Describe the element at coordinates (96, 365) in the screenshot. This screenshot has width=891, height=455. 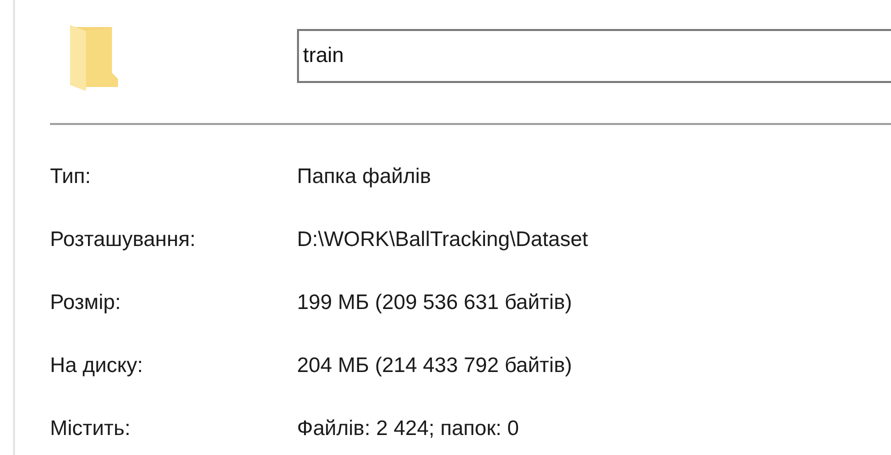
I see `property-label: На диску:` at that location.